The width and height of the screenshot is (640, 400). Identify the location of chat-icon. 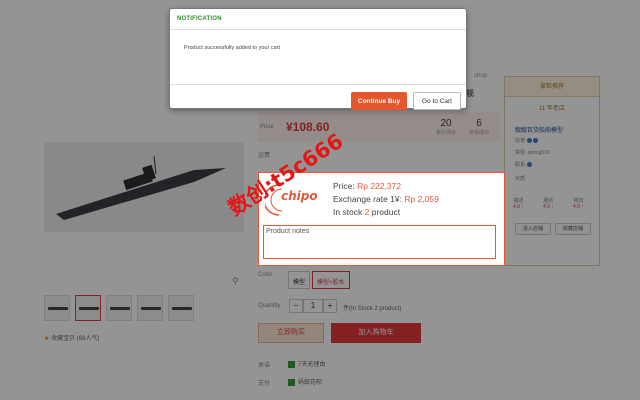
(530, 165).